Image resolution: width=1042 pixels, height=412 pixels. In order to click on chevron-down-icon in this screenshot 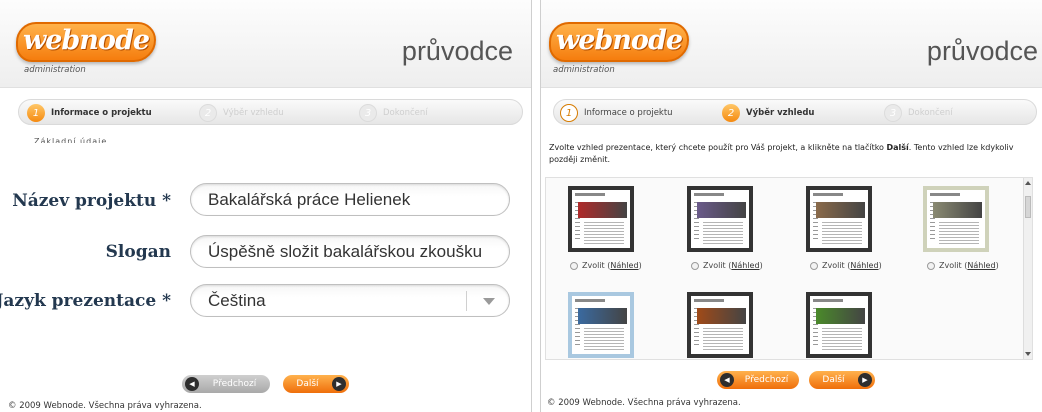, I will do `click(489, 301)`.